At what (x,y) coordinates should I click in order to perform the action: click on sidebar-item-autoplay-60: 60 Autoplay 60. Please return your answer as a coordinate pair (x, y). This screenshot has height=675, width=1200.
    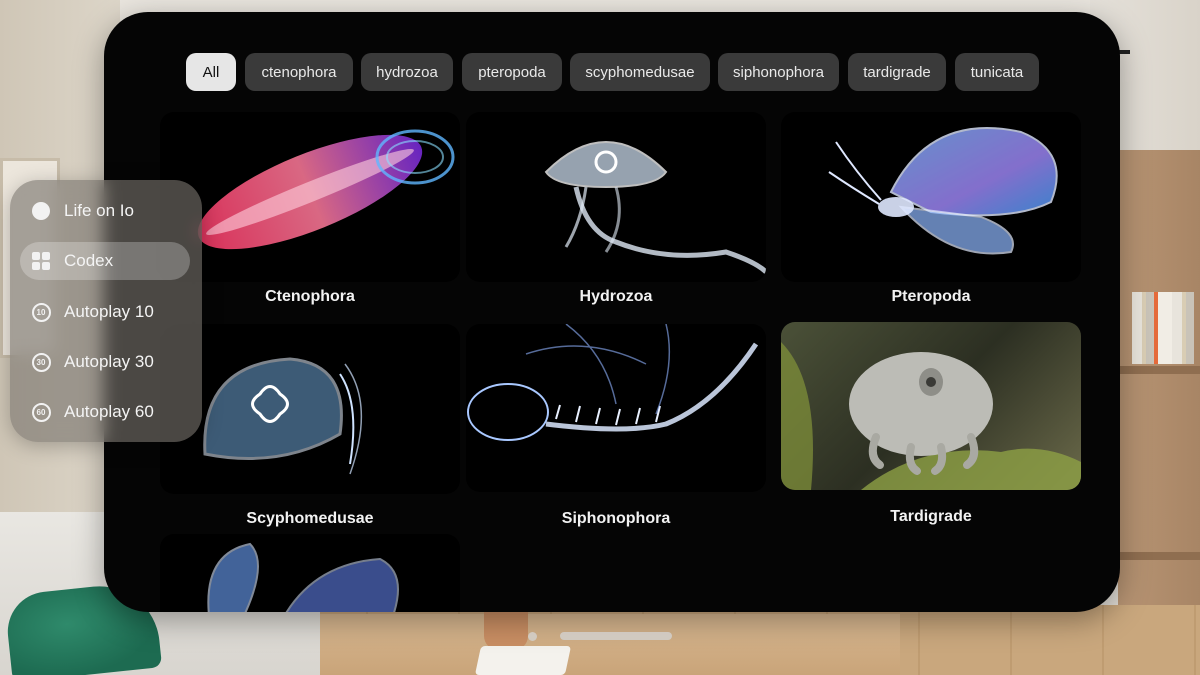
    Looking at the image, I should click on (105, 412).